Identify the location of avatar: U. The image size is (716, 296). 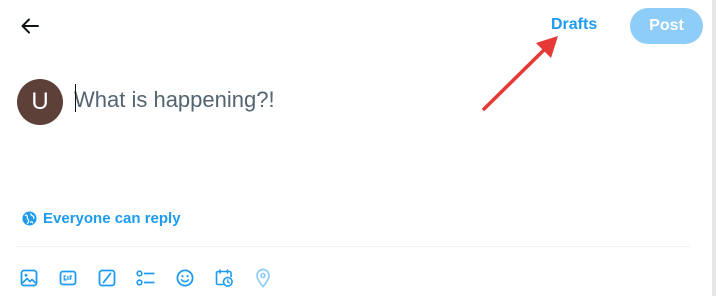
(40, 102).